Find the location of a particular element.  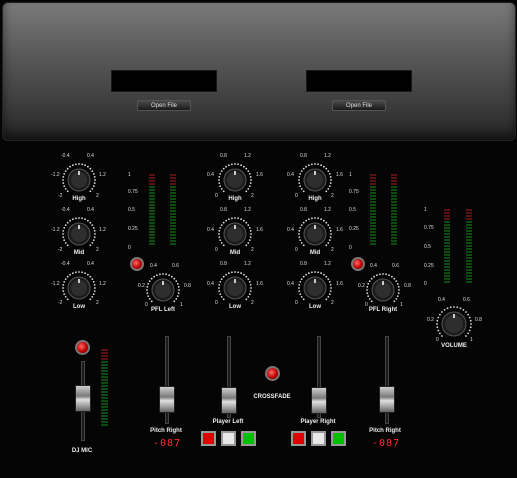

meter-scale-tick: 0.25 is located at coordinates (429, 266).